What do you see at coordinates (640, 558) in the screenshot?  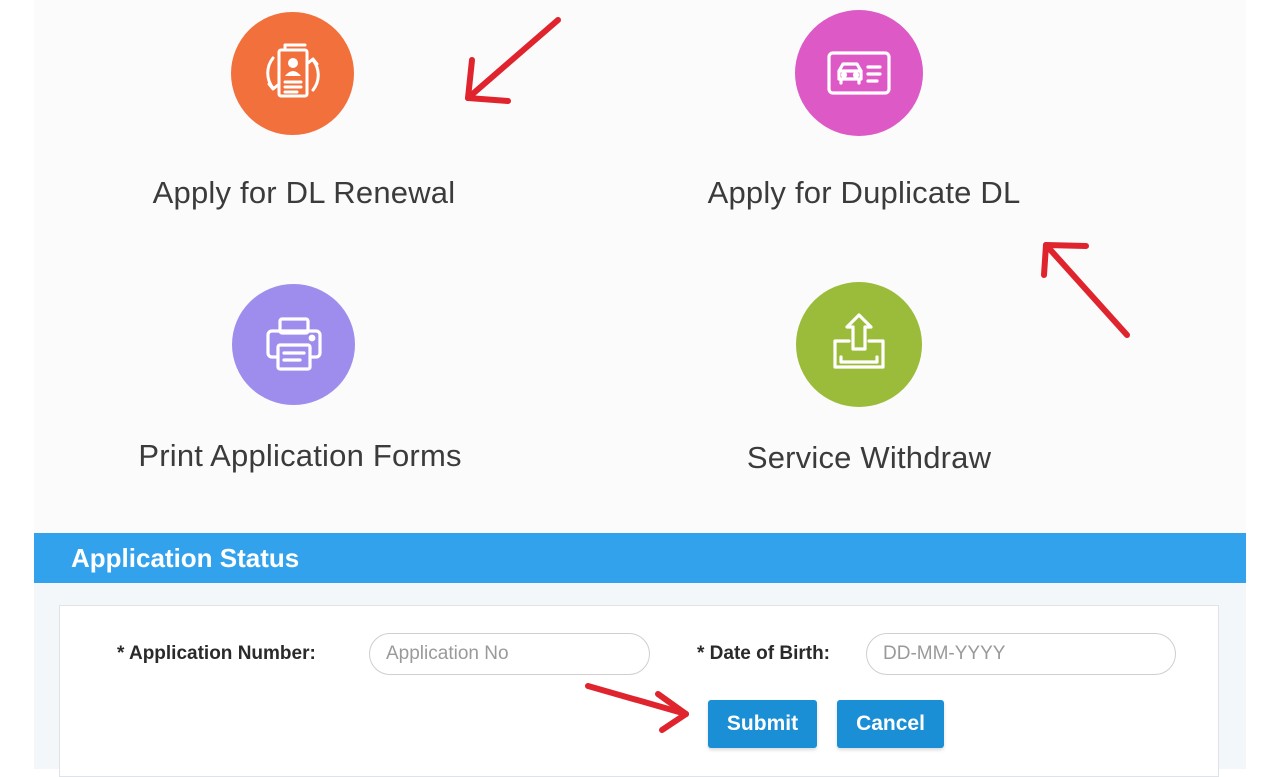 I see `application-status-header: Application Status` at bounding box center [640, 558].